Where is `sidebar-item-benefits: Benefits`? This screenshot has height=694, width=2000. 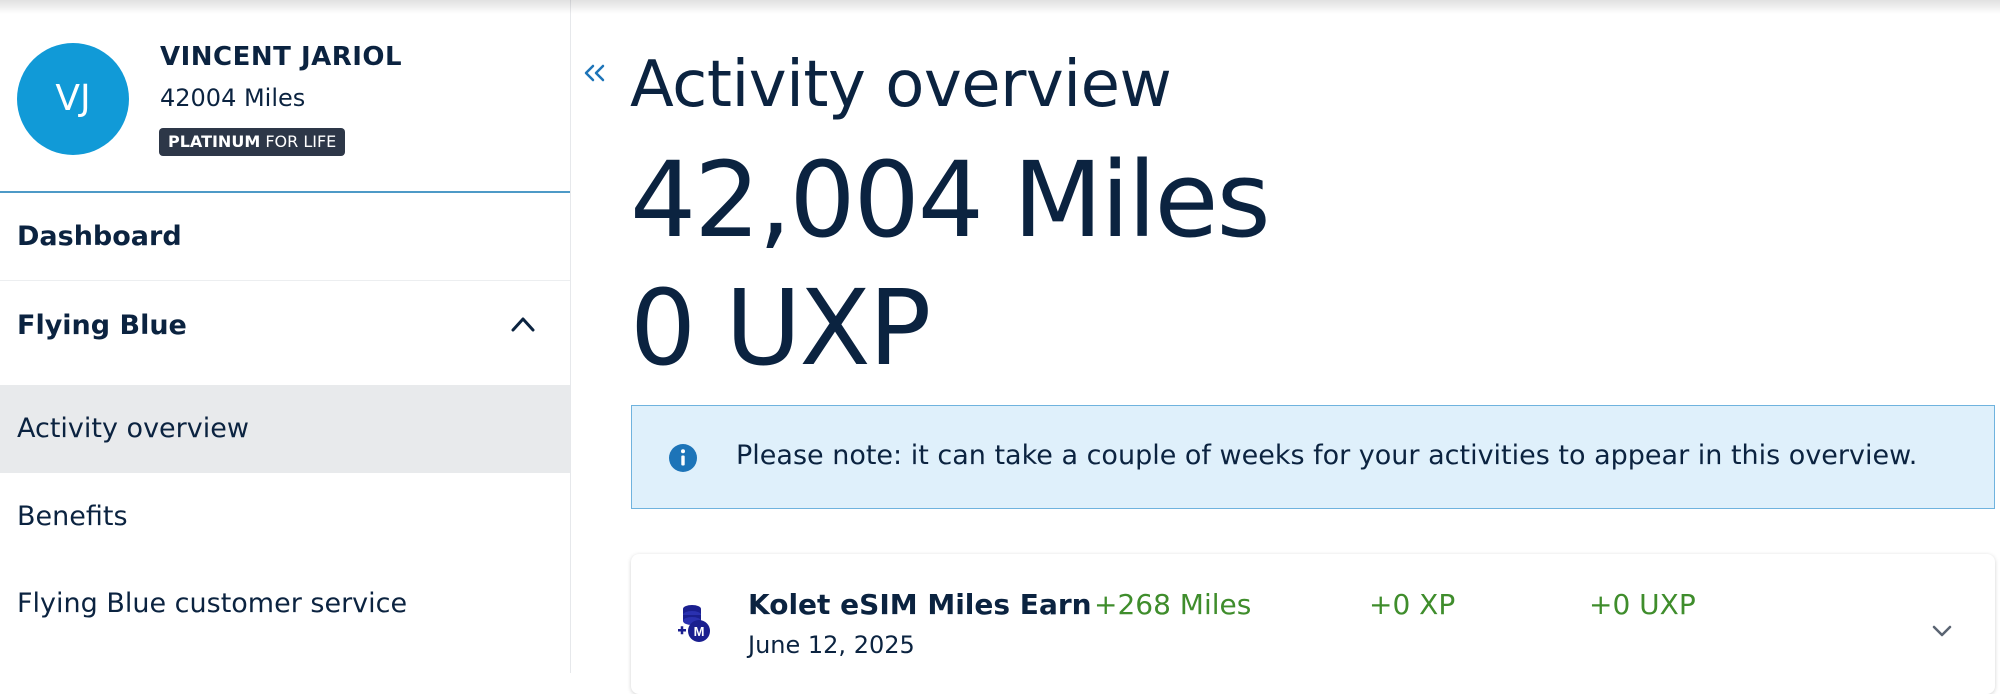
sidebar-item-benefits: Benefits is located at coordinates (285, 517).